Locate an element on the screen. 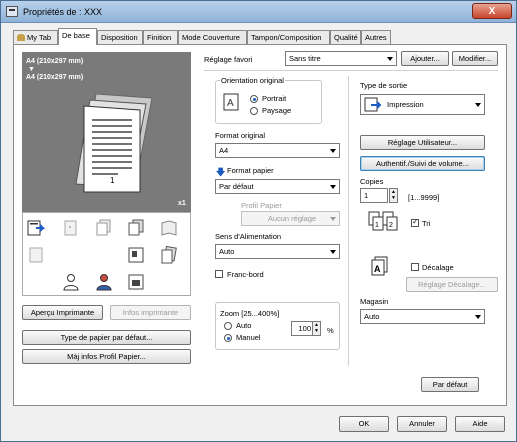 Image resolution: width=517 pixels, height=442 pixels. borderless-checkbox is located at coordinates (219, 274).